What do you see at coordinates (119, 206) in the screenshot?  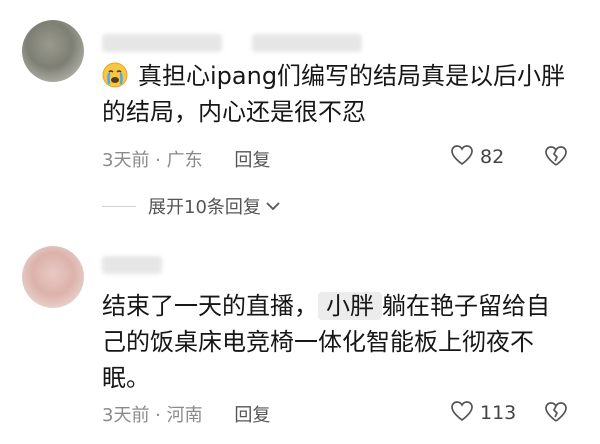 I see `divider-line` at bounding box center [119, 206].